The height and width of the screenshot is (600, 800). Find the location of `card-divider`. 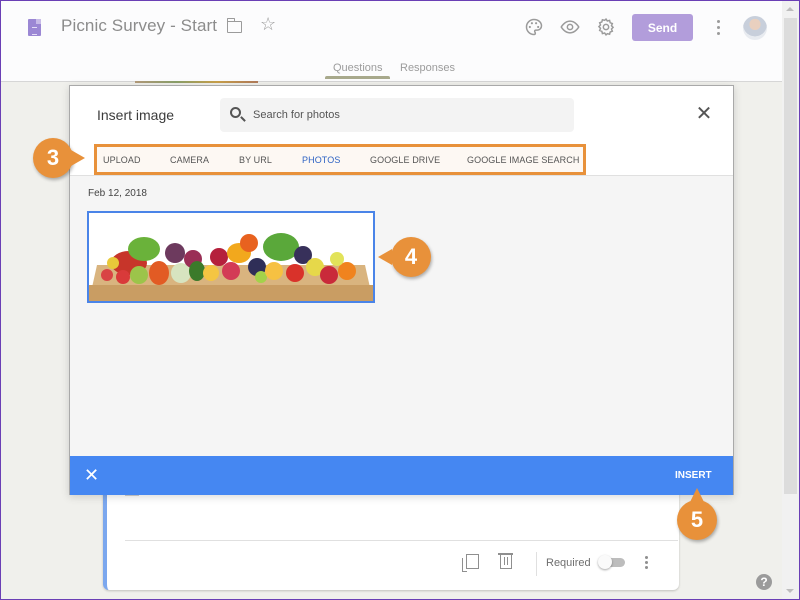

card-divider is located at coordinates (401, 540).